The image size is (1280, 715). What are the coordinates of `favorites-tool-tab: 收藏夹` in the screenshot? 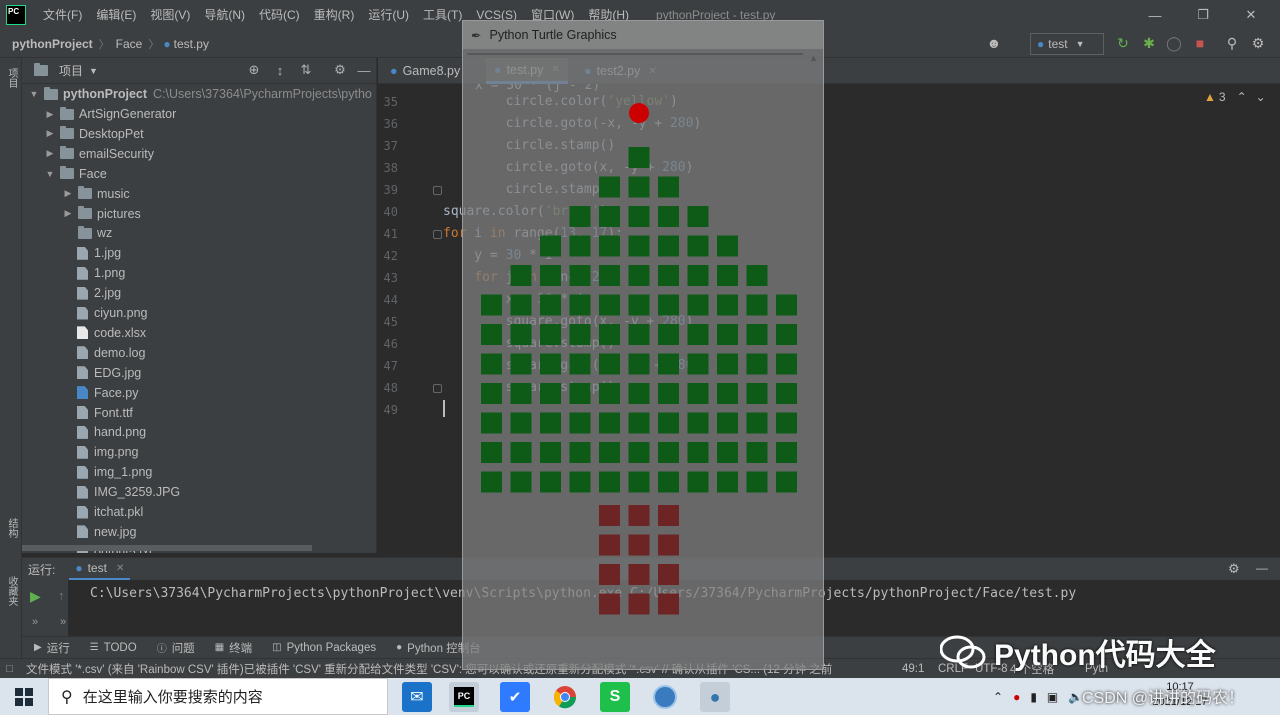 It's located at (11, 591).